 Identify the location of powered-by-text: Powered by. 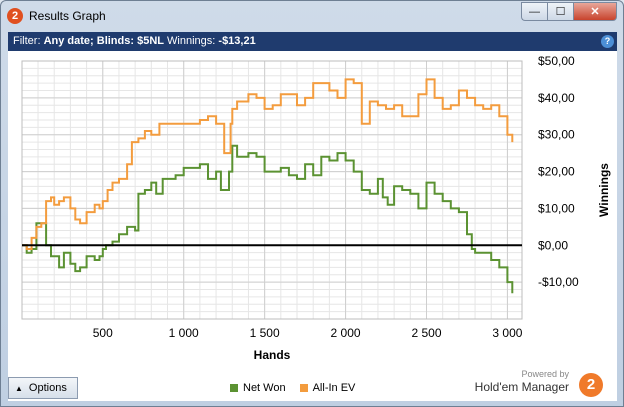
(545, 374).